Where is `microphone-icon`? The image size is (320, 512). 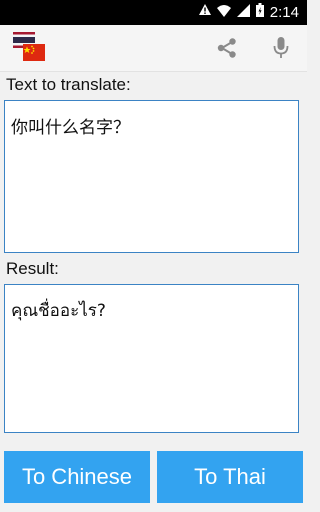
microphone-icon is located at coordinates (281, 48).